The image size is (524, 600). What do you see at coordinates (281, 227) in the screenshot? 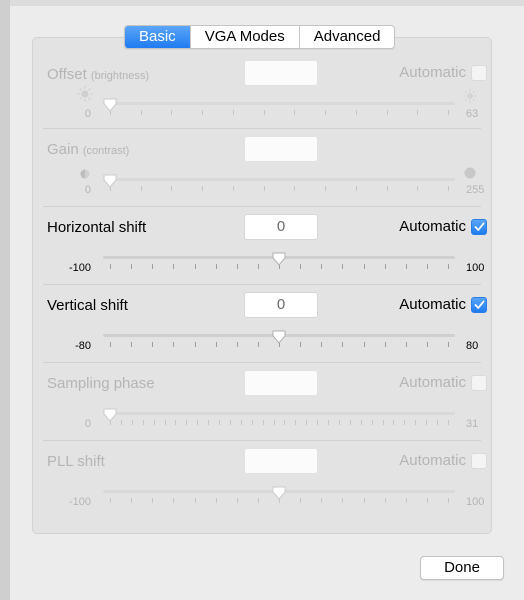
I see `horizontal-shift-value-field: 0` at bounding box center [281, 227].